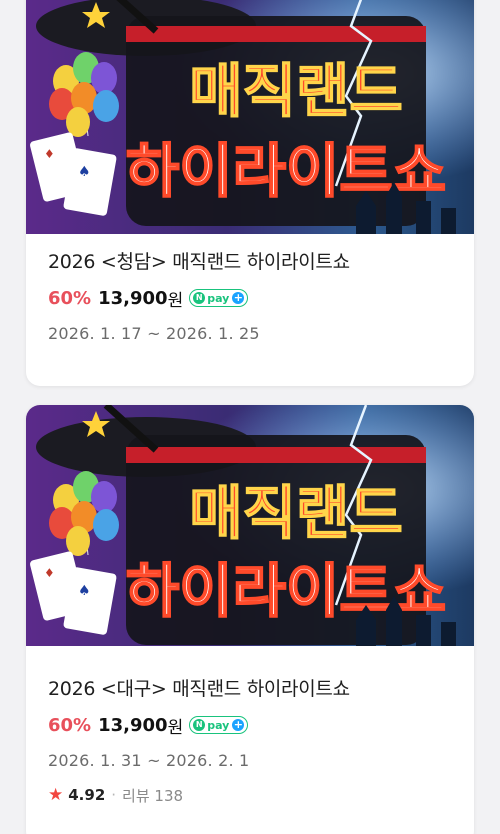 This screenshot has height=834, width=500. I want to click on event-dates: 2026. 1. 31 ~ 2026. 2. 1, so click(149, 760).